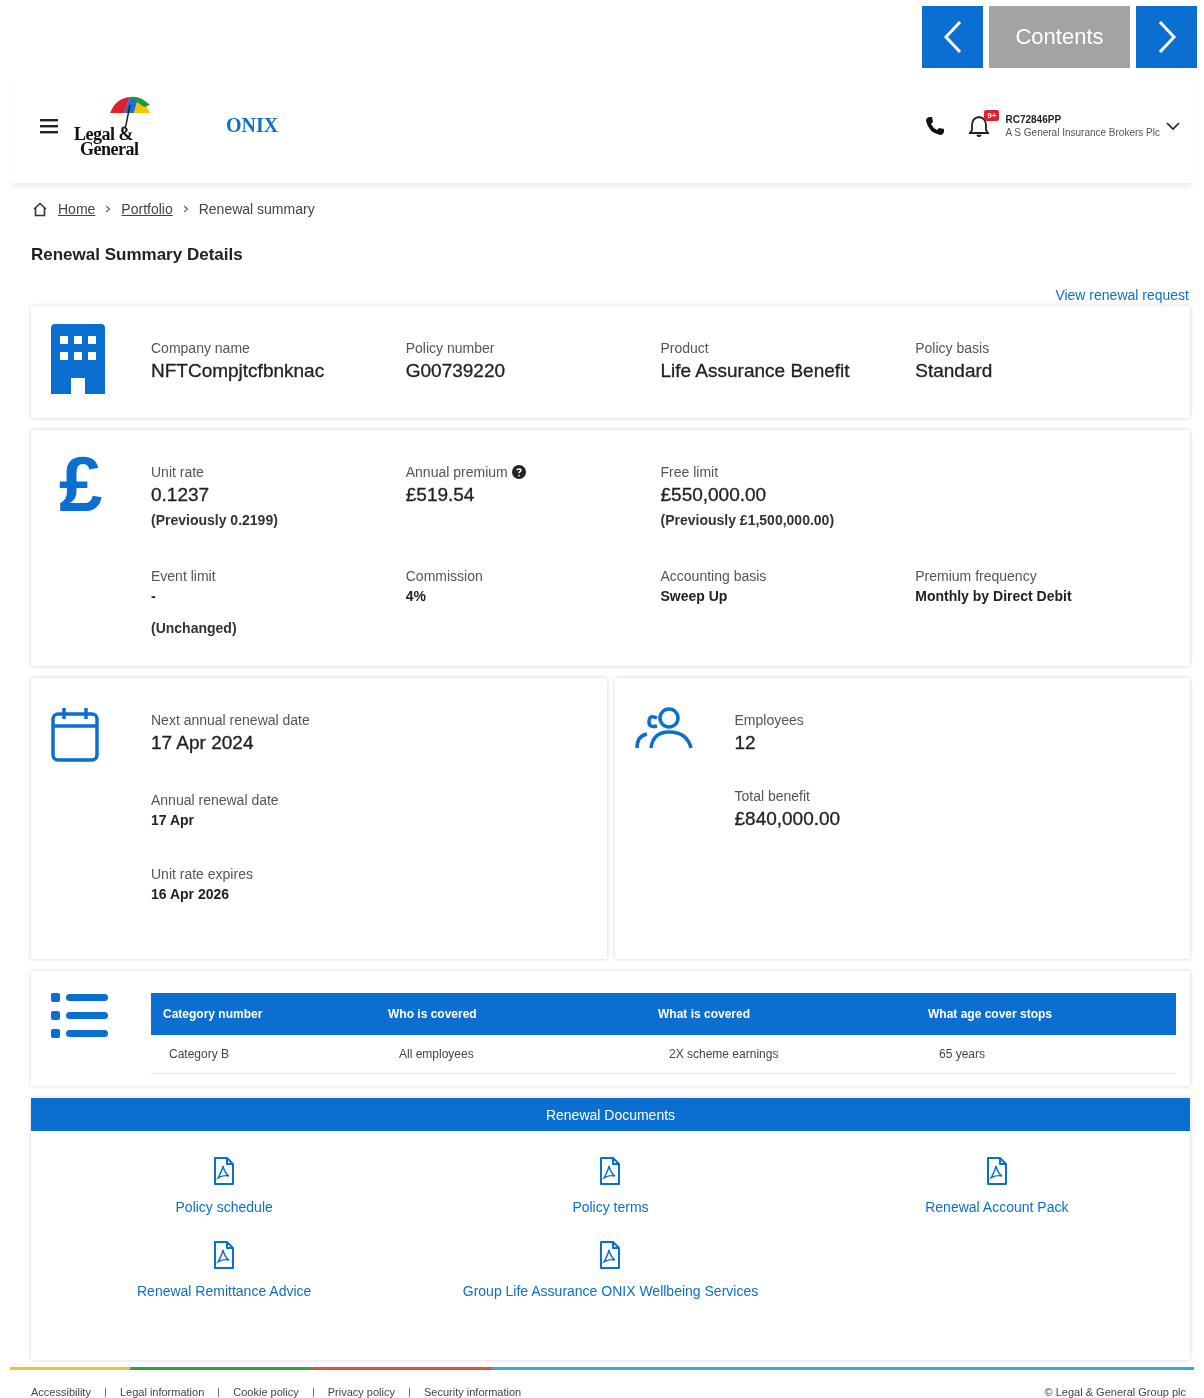  What do you see at coordinates (456, 472) in the screenshot?
I see `field-label: Annual premium` at bounding box center [456, 472].